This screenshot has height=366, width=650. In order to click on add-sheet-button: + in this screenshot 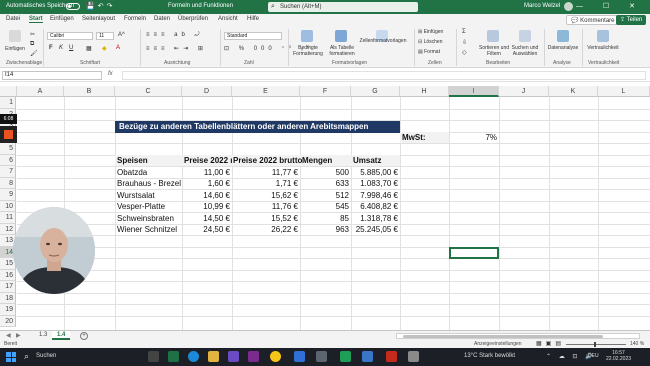, I will do `click(84, 336)`.